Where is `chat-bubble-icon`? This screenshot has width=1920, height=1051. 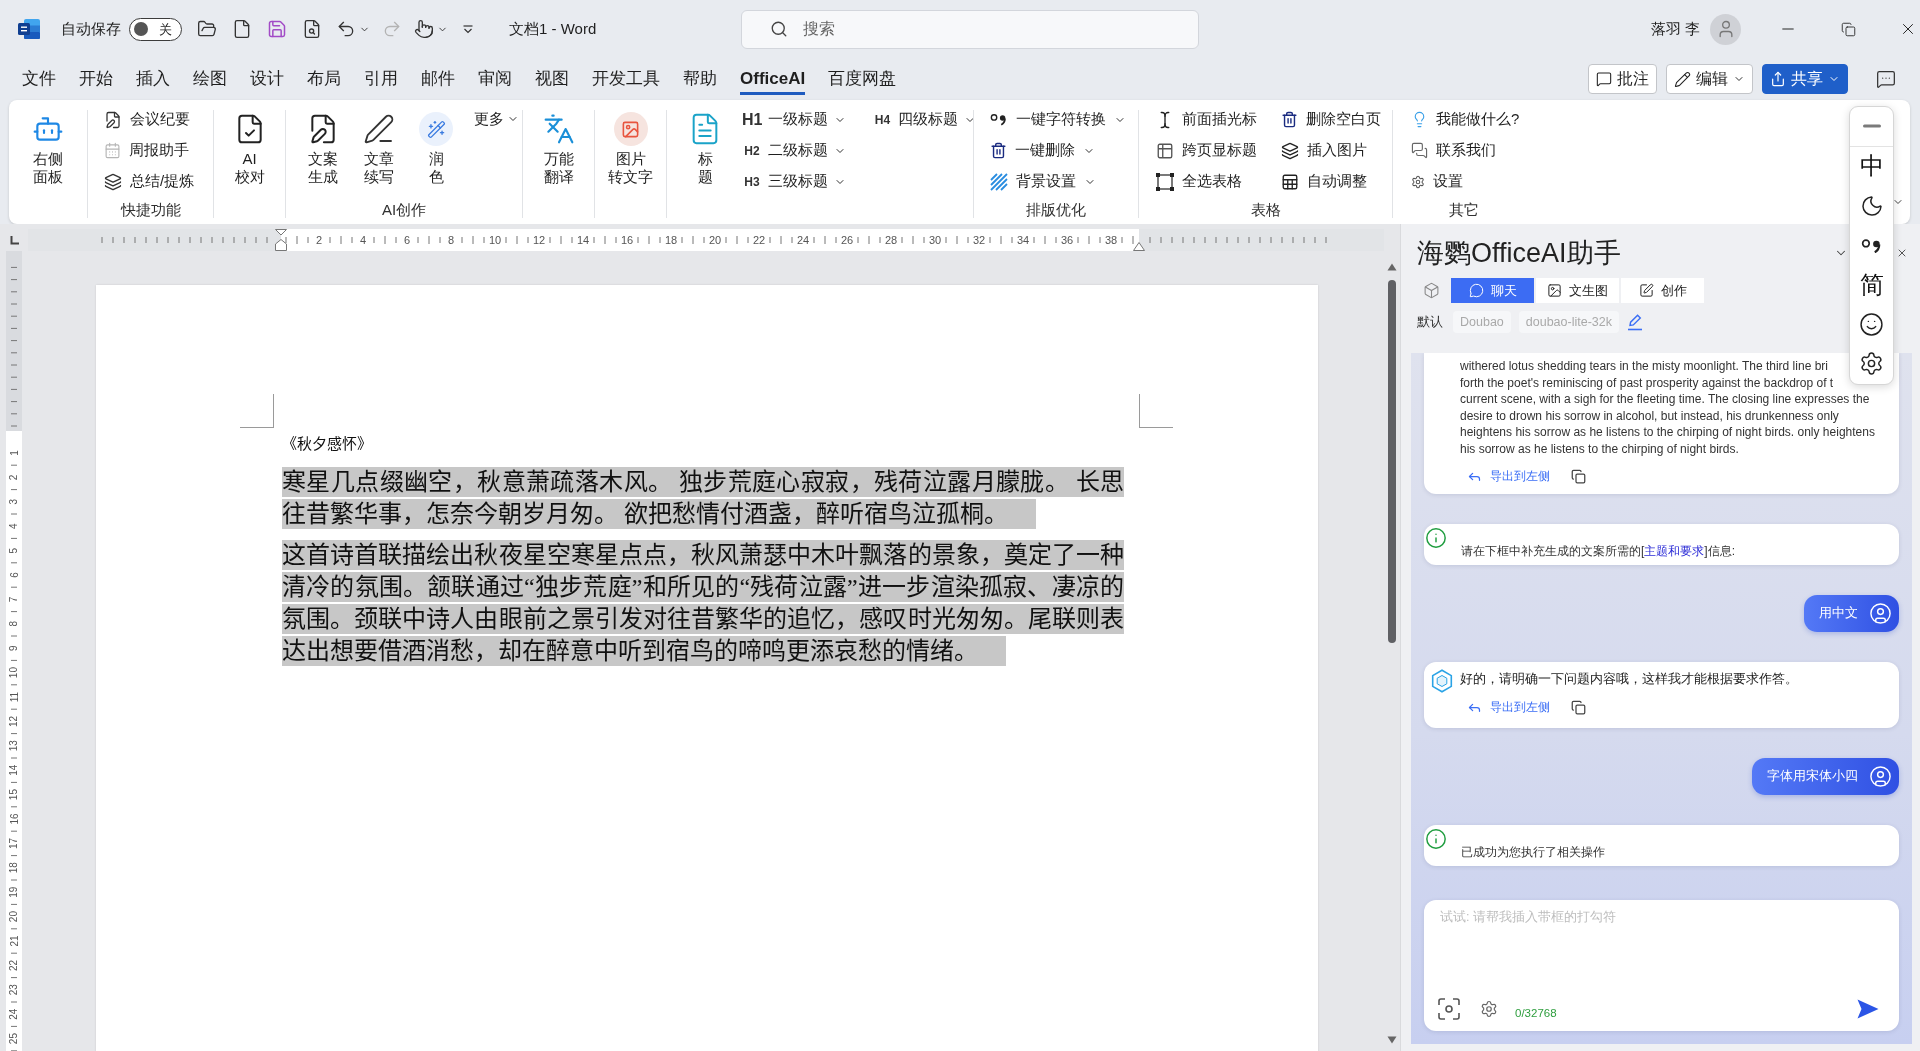
chat-bubble-icon is located at coordinates (1476, 290).